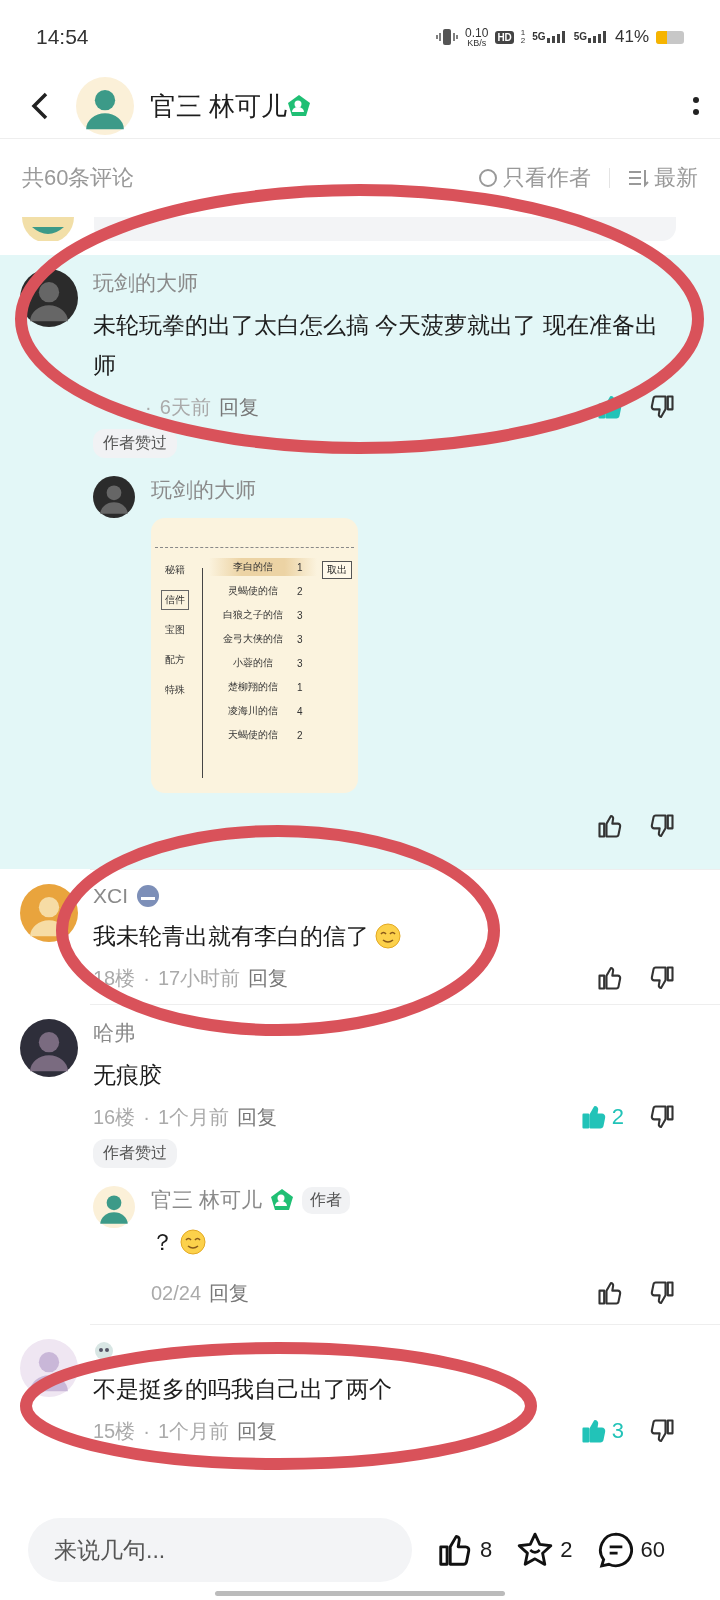  I want to click on vibrate-icon, so click(447, 37).